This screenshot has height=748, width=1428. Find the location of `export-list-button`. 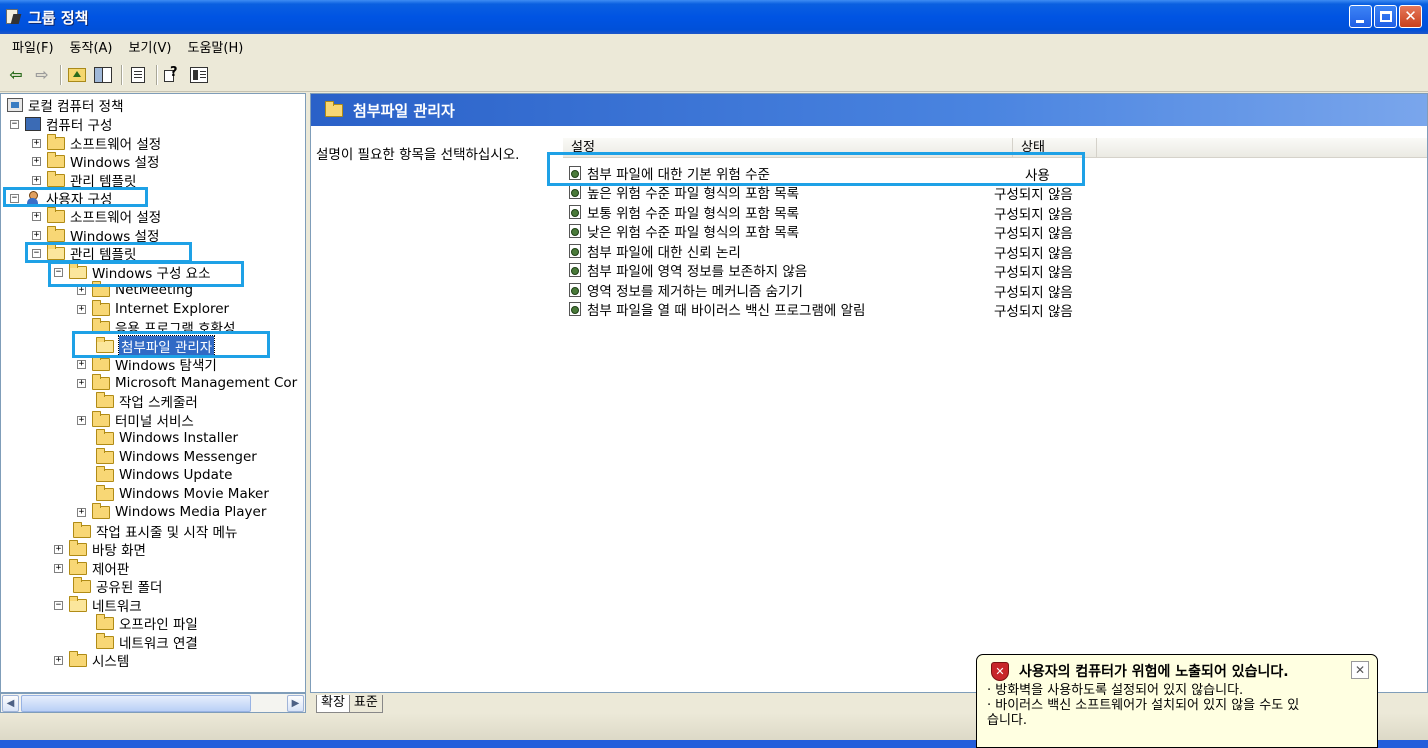

export-list-button is located at coordinates (138, 75).